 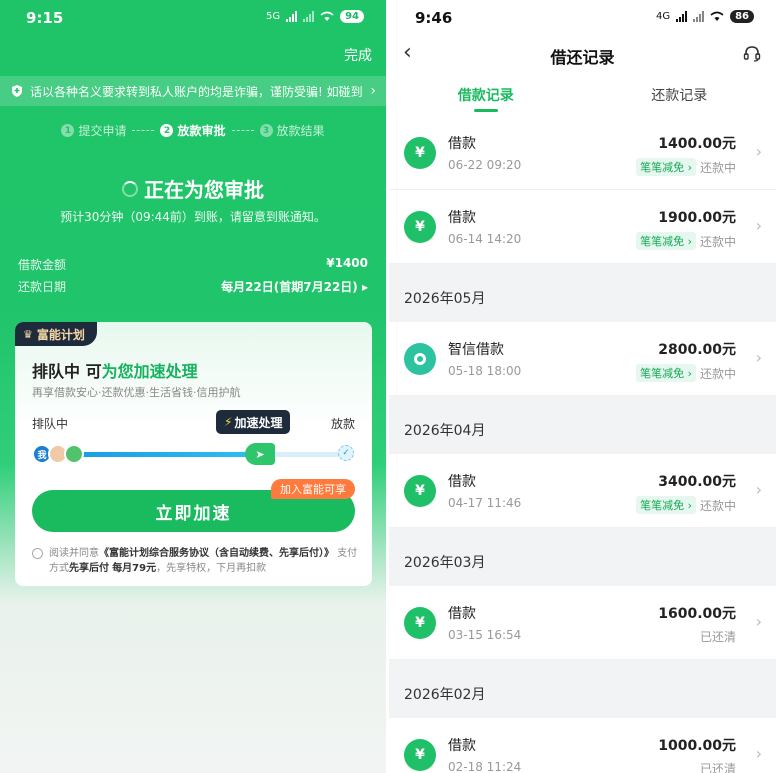 What do you see at coordinates (697, 218) in the screenshot?
I see `record-amount: 1900.00元` at bounding box center [697, 218].